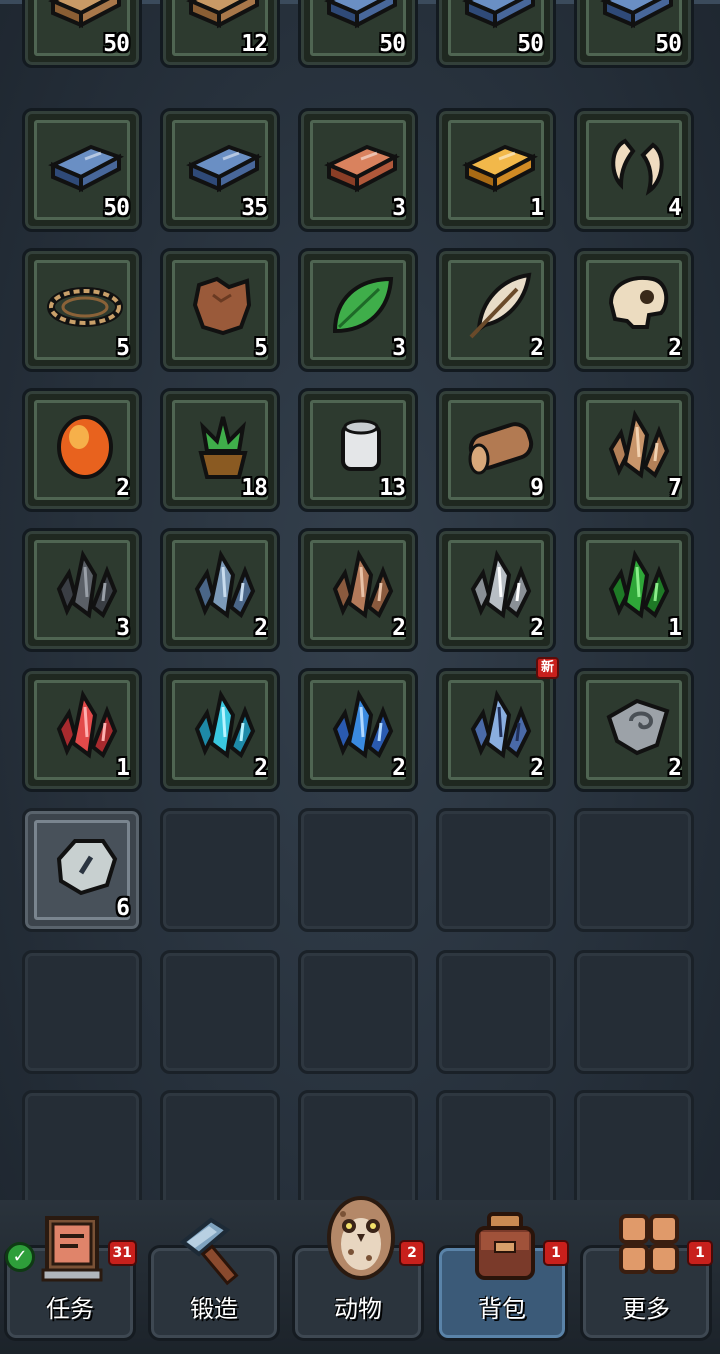  I want to click on grid-icon, so click(649, 1248).